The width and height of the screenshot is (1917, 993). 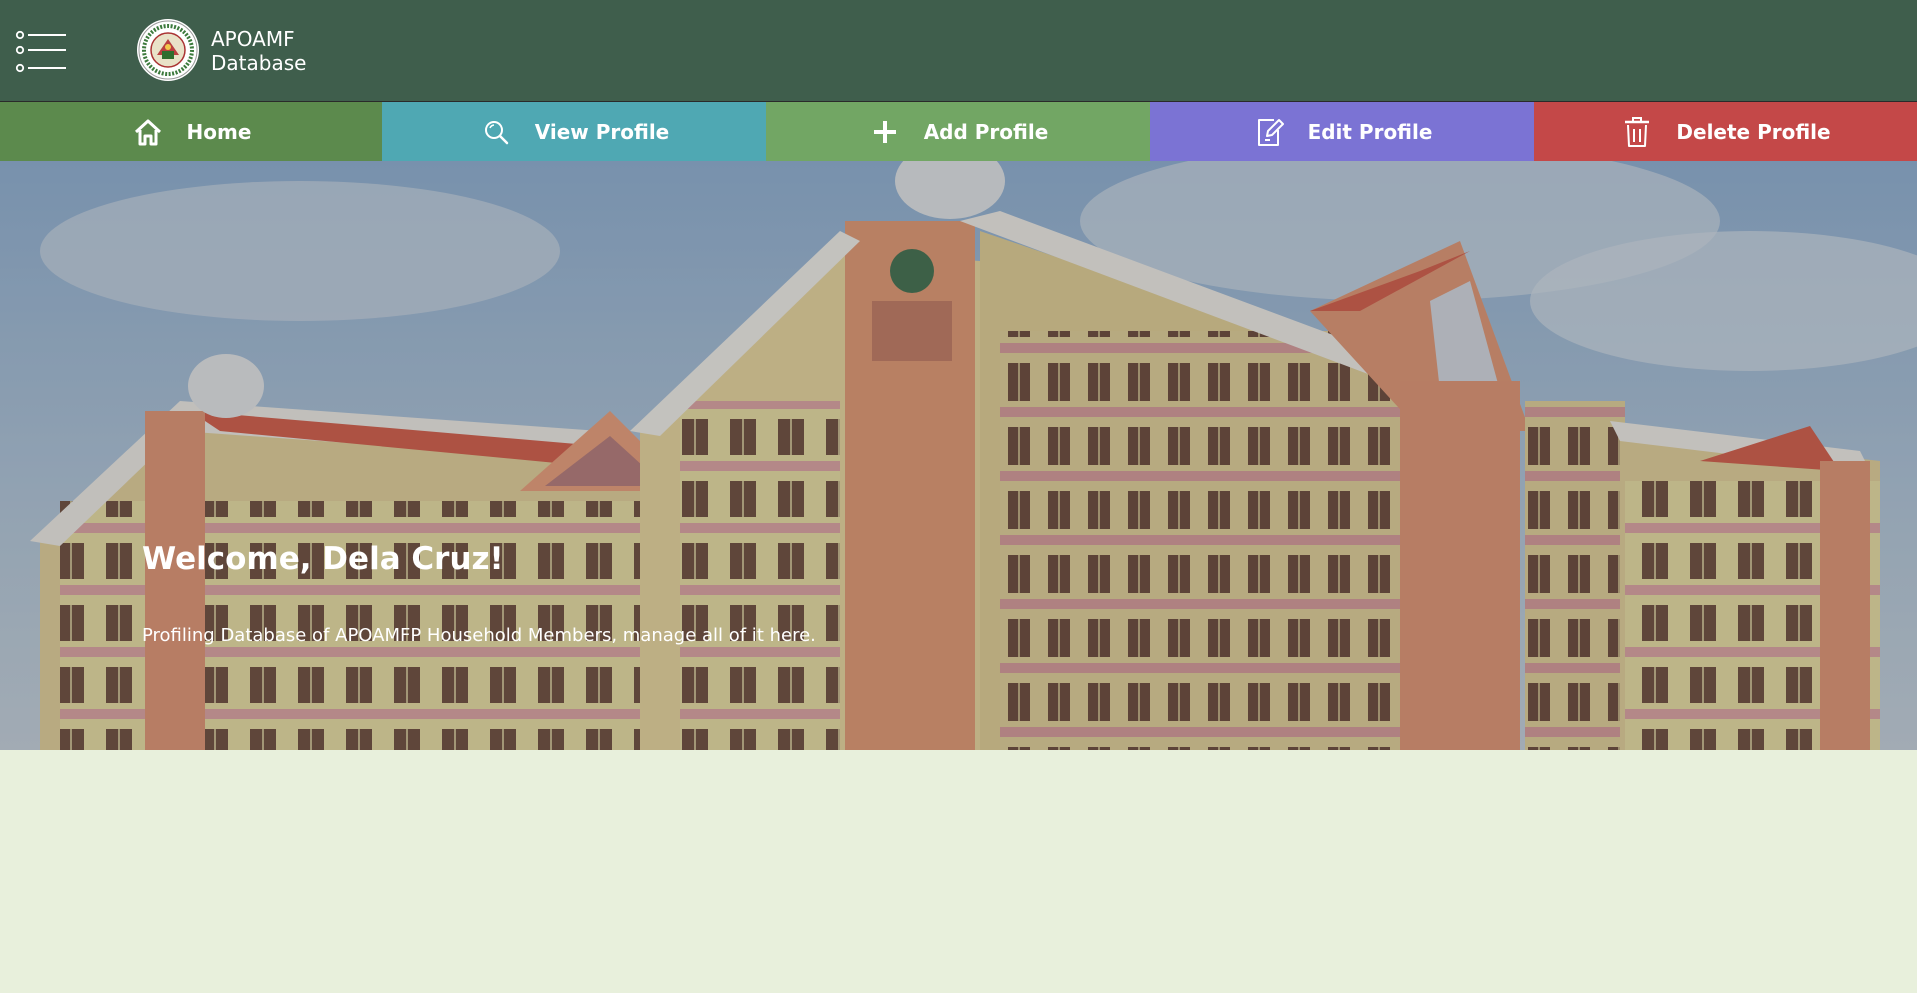 I want to click on apoamf-seal-logo, so click(x=168, y=50).